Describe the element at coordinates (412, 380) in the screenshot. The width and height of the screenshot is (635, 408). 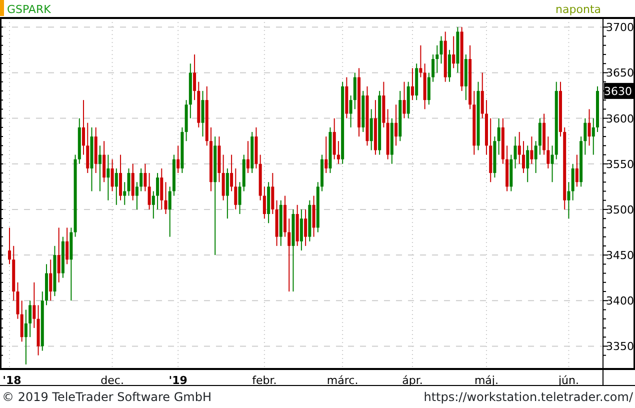
I see `x-axis-label: ápr.` at that location.